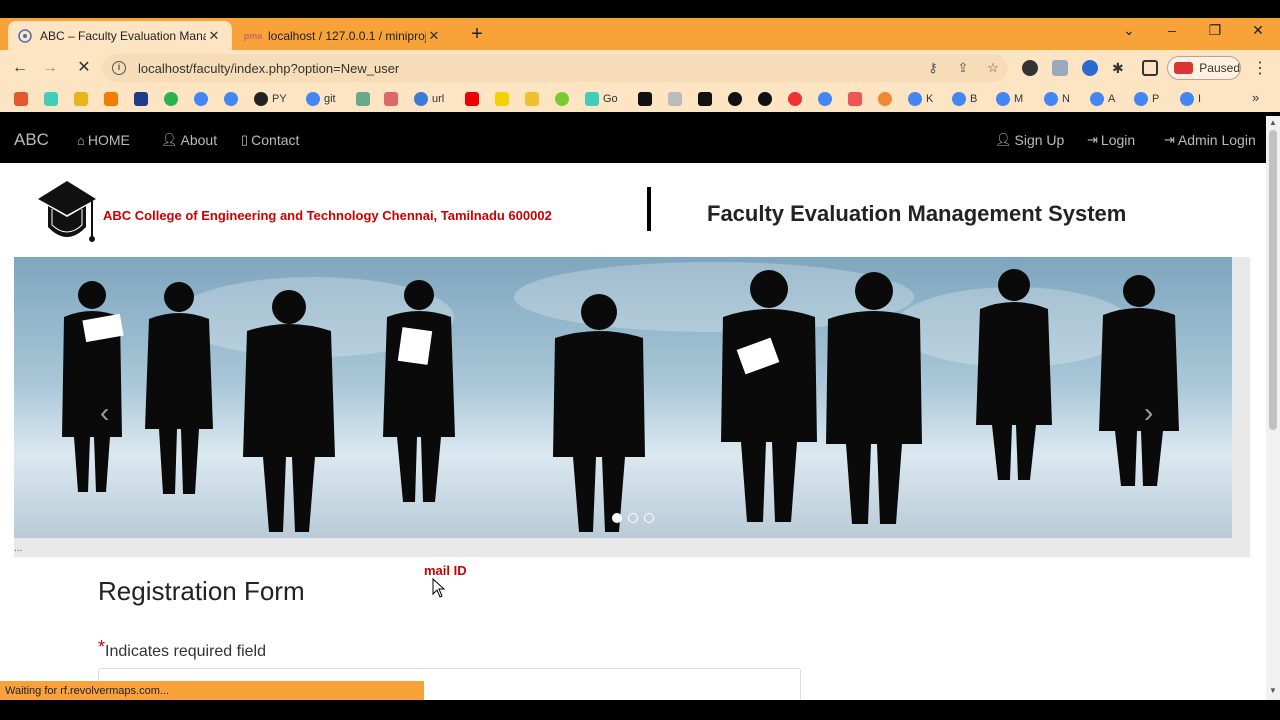  I want to click on nav-admin-login: ⇥ Admin Login, so click(1210, 140).